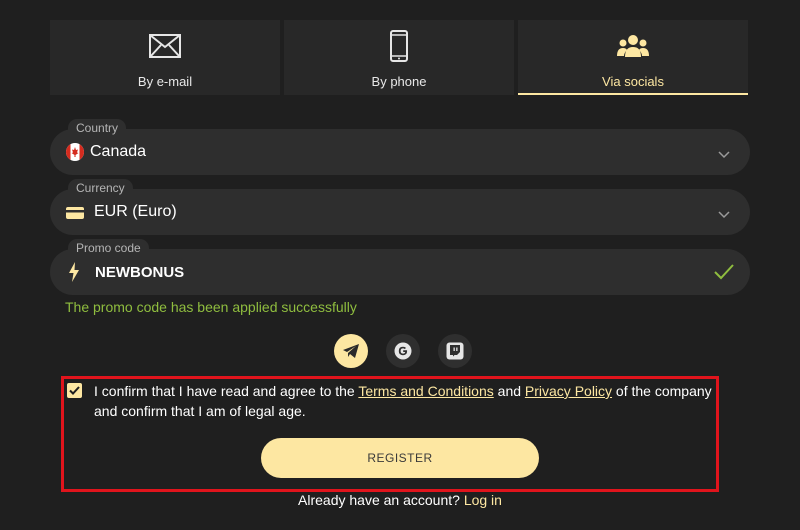 Image resolution: width=800 pixels, height=530 pixels. I want to click on tab-by-phone: By phone, so click(399, 57).